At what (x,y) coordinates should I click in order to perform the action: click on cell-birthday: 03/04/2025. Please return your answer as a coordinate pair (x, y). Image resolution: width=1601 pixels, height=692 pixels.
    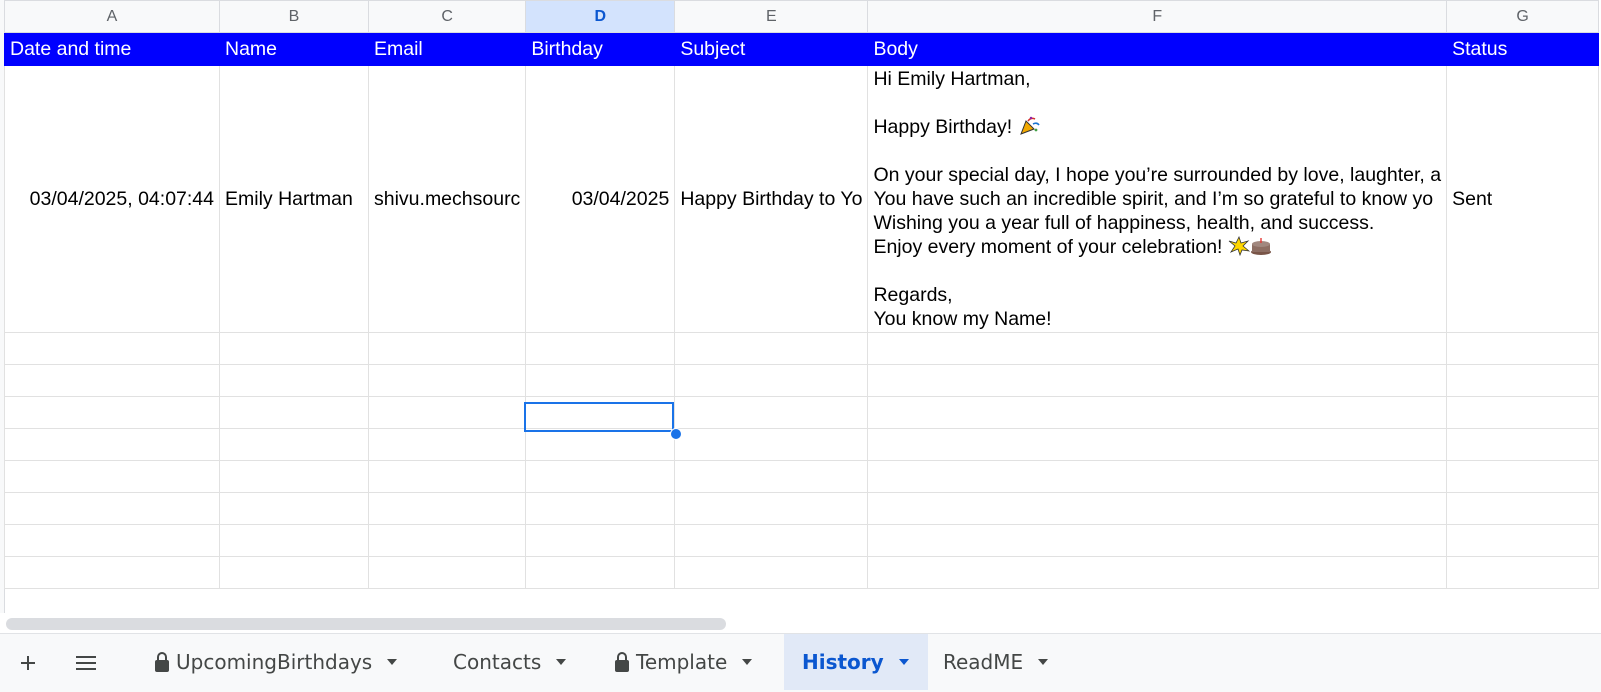
    Looking at the image, I should click on (600, 199).